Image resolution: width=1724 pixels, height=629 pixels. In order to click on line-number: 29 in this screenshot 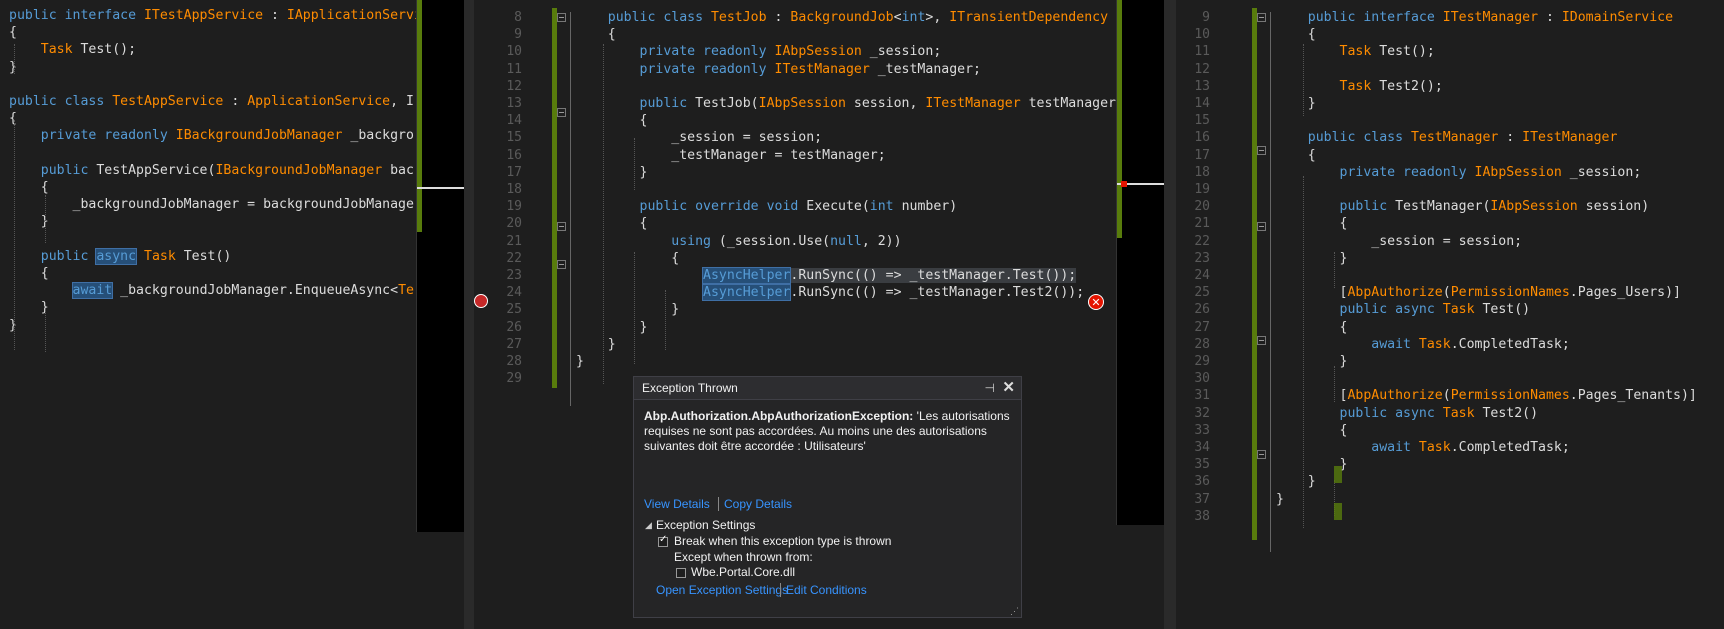, I will do `click(514, 379)`.